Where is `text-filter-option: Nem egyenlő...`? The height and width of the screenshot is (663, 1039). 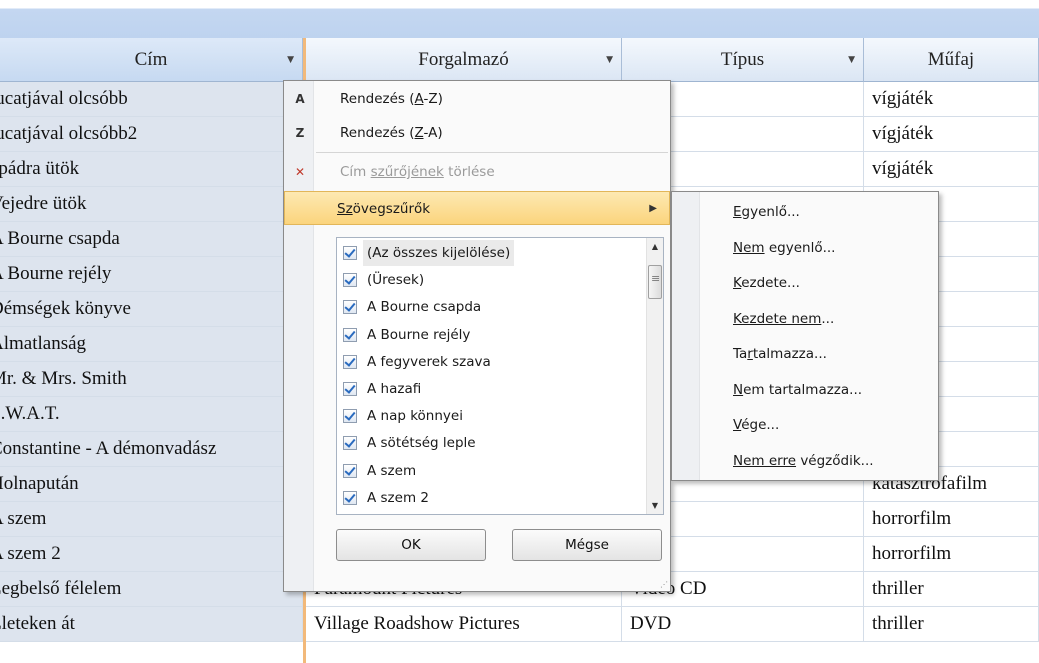 text-filter-option: Nem egyenlő... is located at coordinates (784, 248).